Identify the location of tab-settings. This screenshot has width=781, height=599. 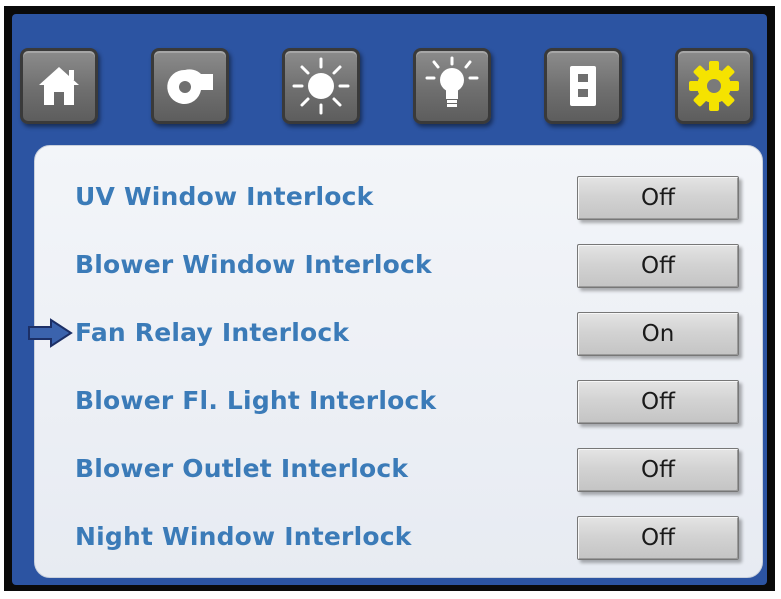
(714, 86).